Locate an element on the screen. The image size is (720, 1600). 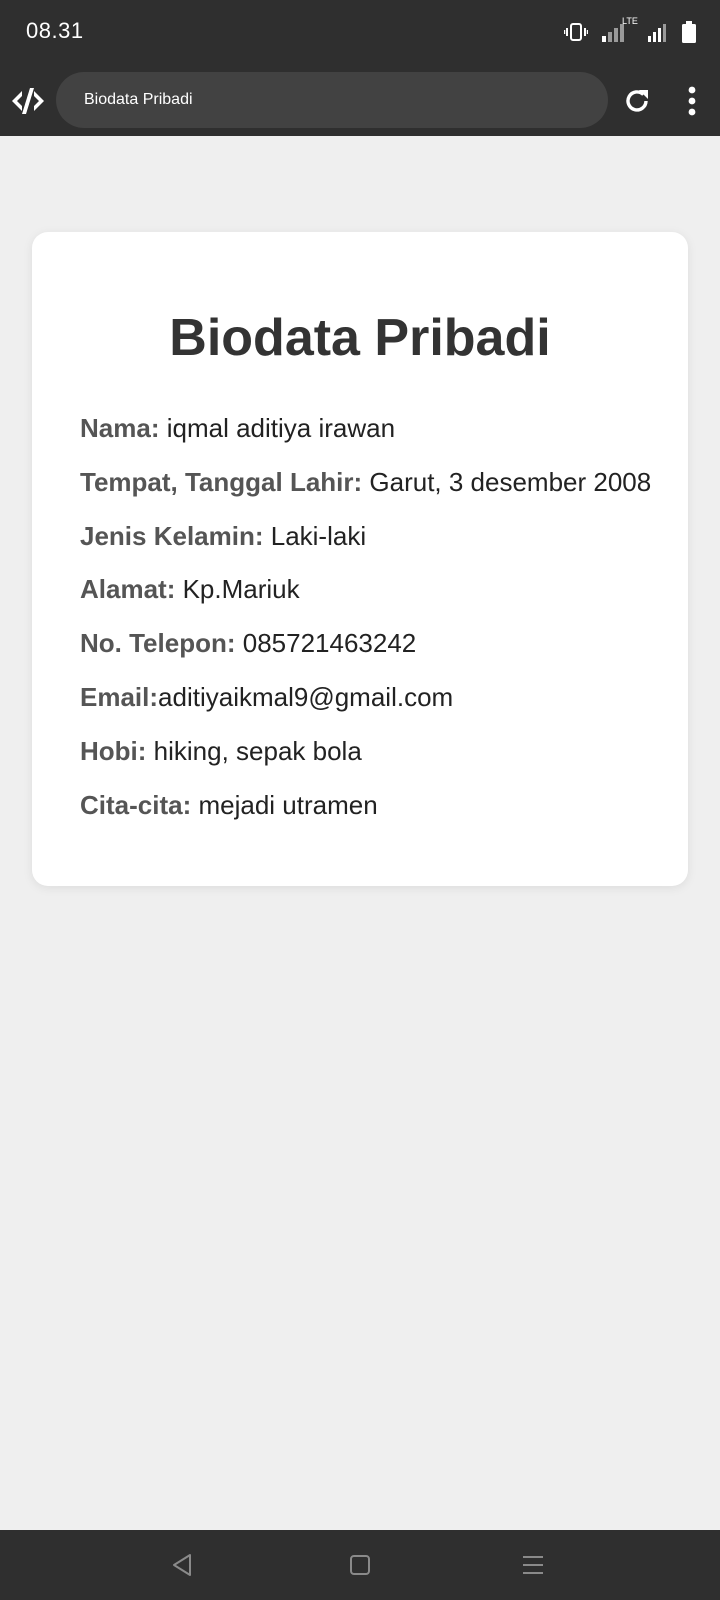
biodata-row-email: Email:aditiyaikmal9@gmail.com is located at coordinates (375, 708).